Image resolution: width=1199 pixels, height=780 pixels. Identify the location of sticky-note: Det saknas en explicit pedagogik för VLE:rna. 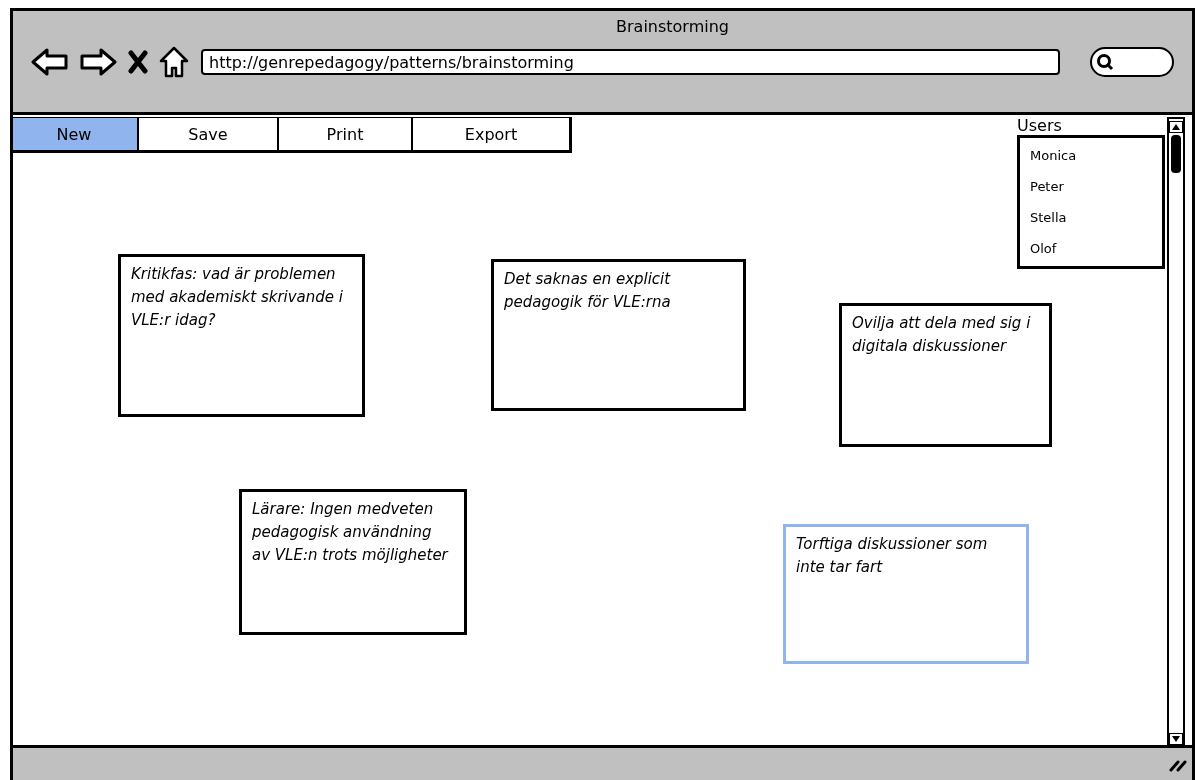
(618, 335).